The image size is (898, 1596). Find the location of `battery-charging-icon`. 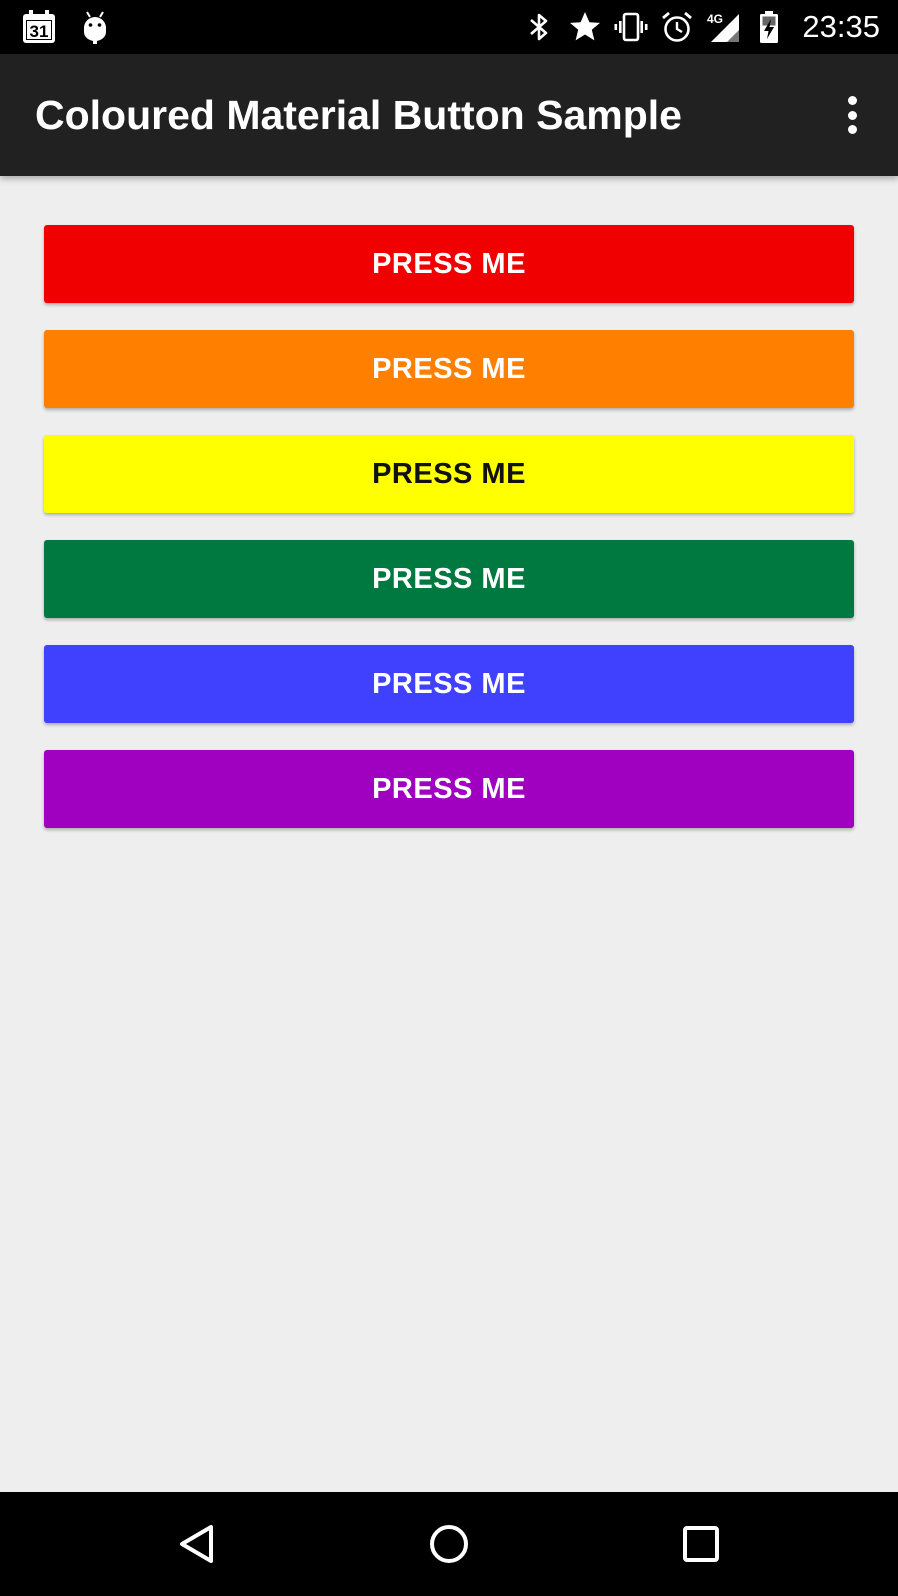

battery-charging-icon is located at coordinates (769, 27).